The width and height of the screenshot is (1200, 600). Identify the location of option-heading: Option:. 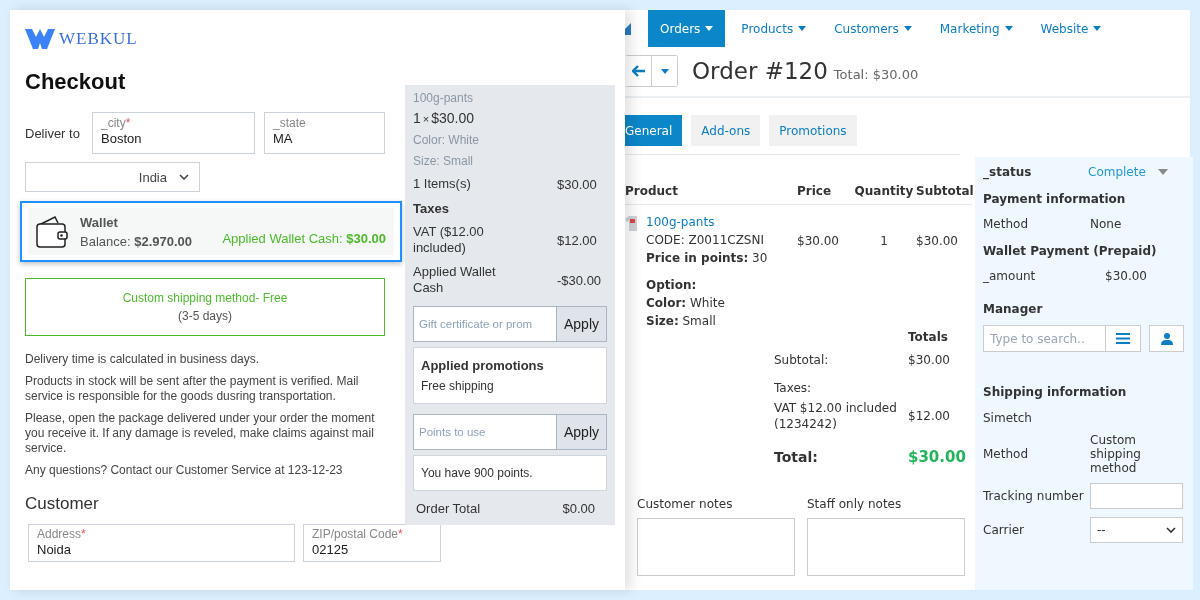
(672, 285).